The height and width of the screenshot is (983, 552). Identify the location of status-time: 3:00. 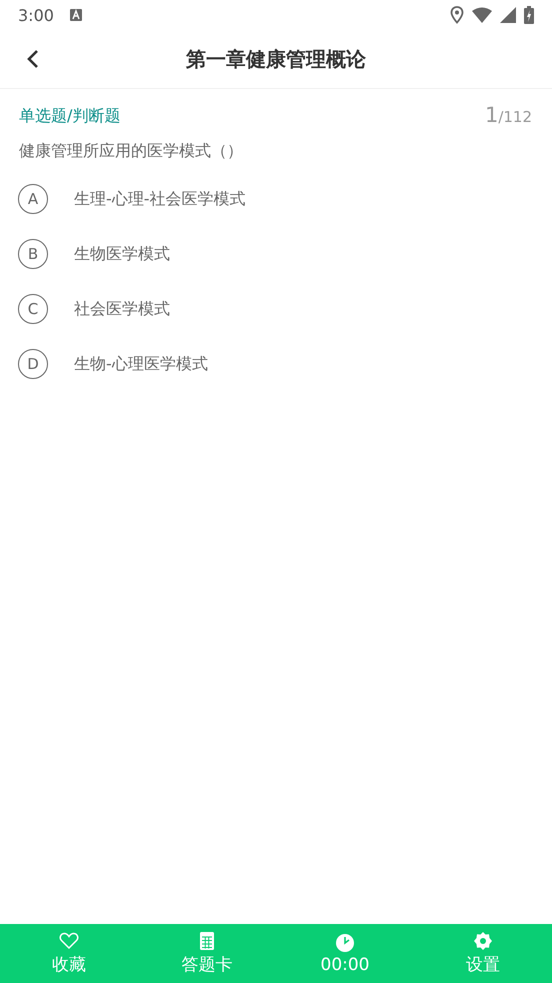
(36, 15).